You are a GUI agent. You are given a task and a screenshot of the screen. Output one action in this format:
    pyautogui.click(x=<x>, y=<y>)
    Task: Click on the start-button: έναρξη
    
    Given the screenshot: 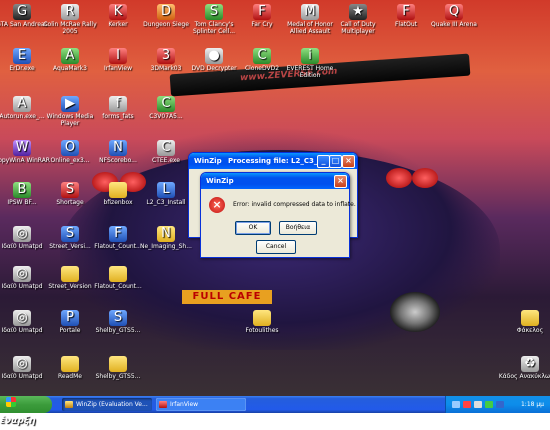 What is the action you would take?
    pyautogui.click(x=26, y=411)
    